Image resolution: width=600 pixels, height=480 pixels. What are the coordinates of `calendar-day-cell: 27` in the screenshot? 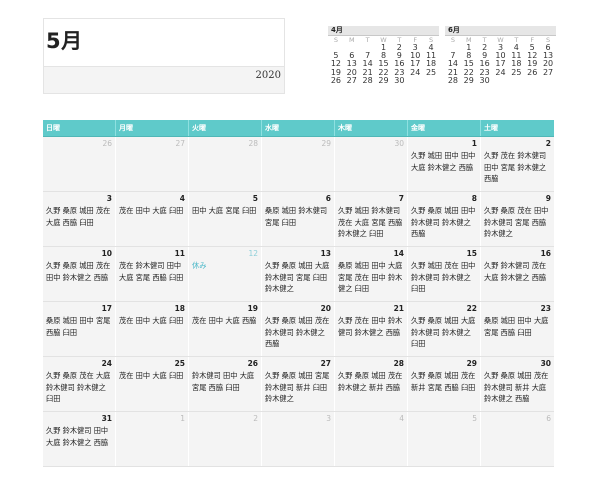 It's located at (152, 164).